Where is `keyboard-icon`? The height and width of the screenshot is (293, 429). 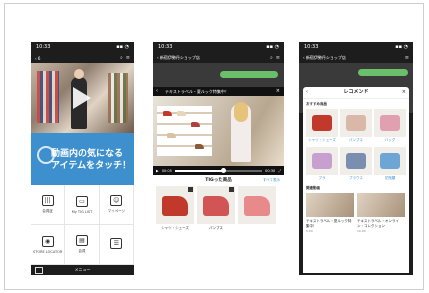
keyboard-icon is located at coordinates (39, 270).